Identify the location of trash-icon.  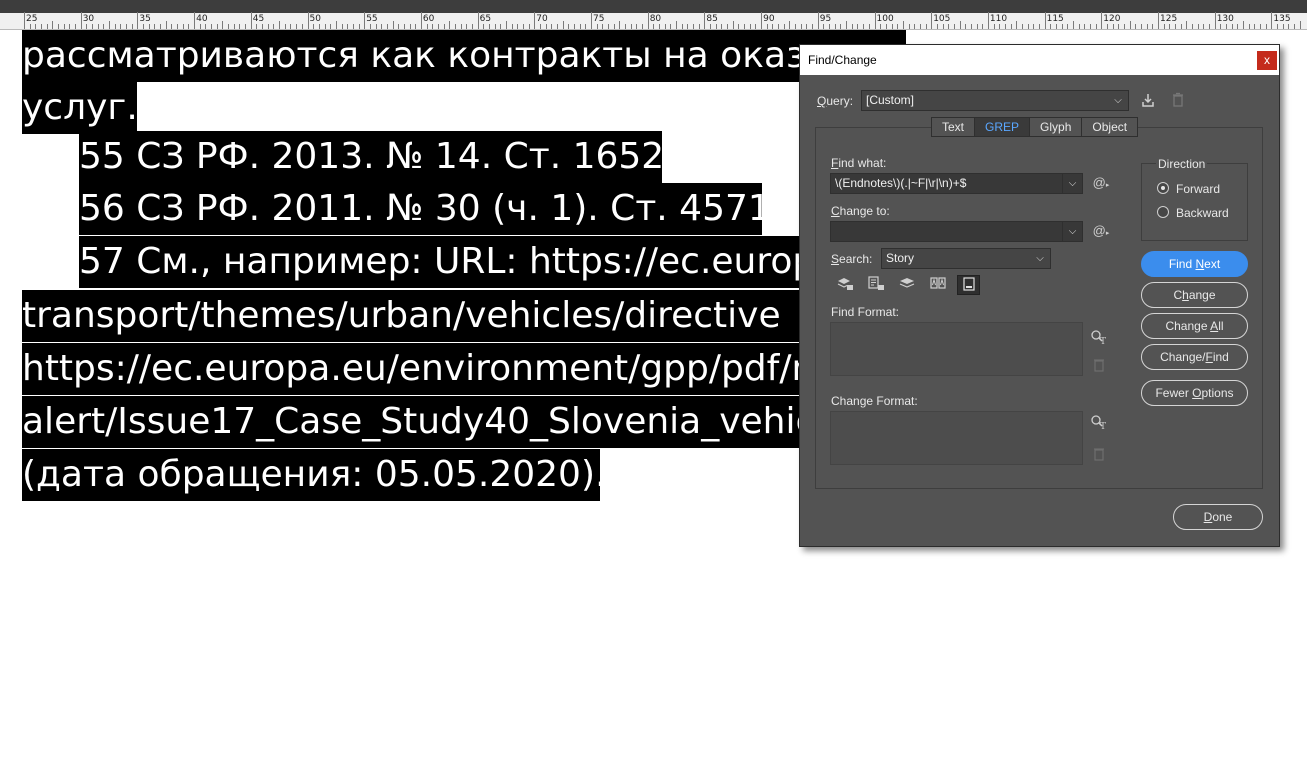
(1178, 101).